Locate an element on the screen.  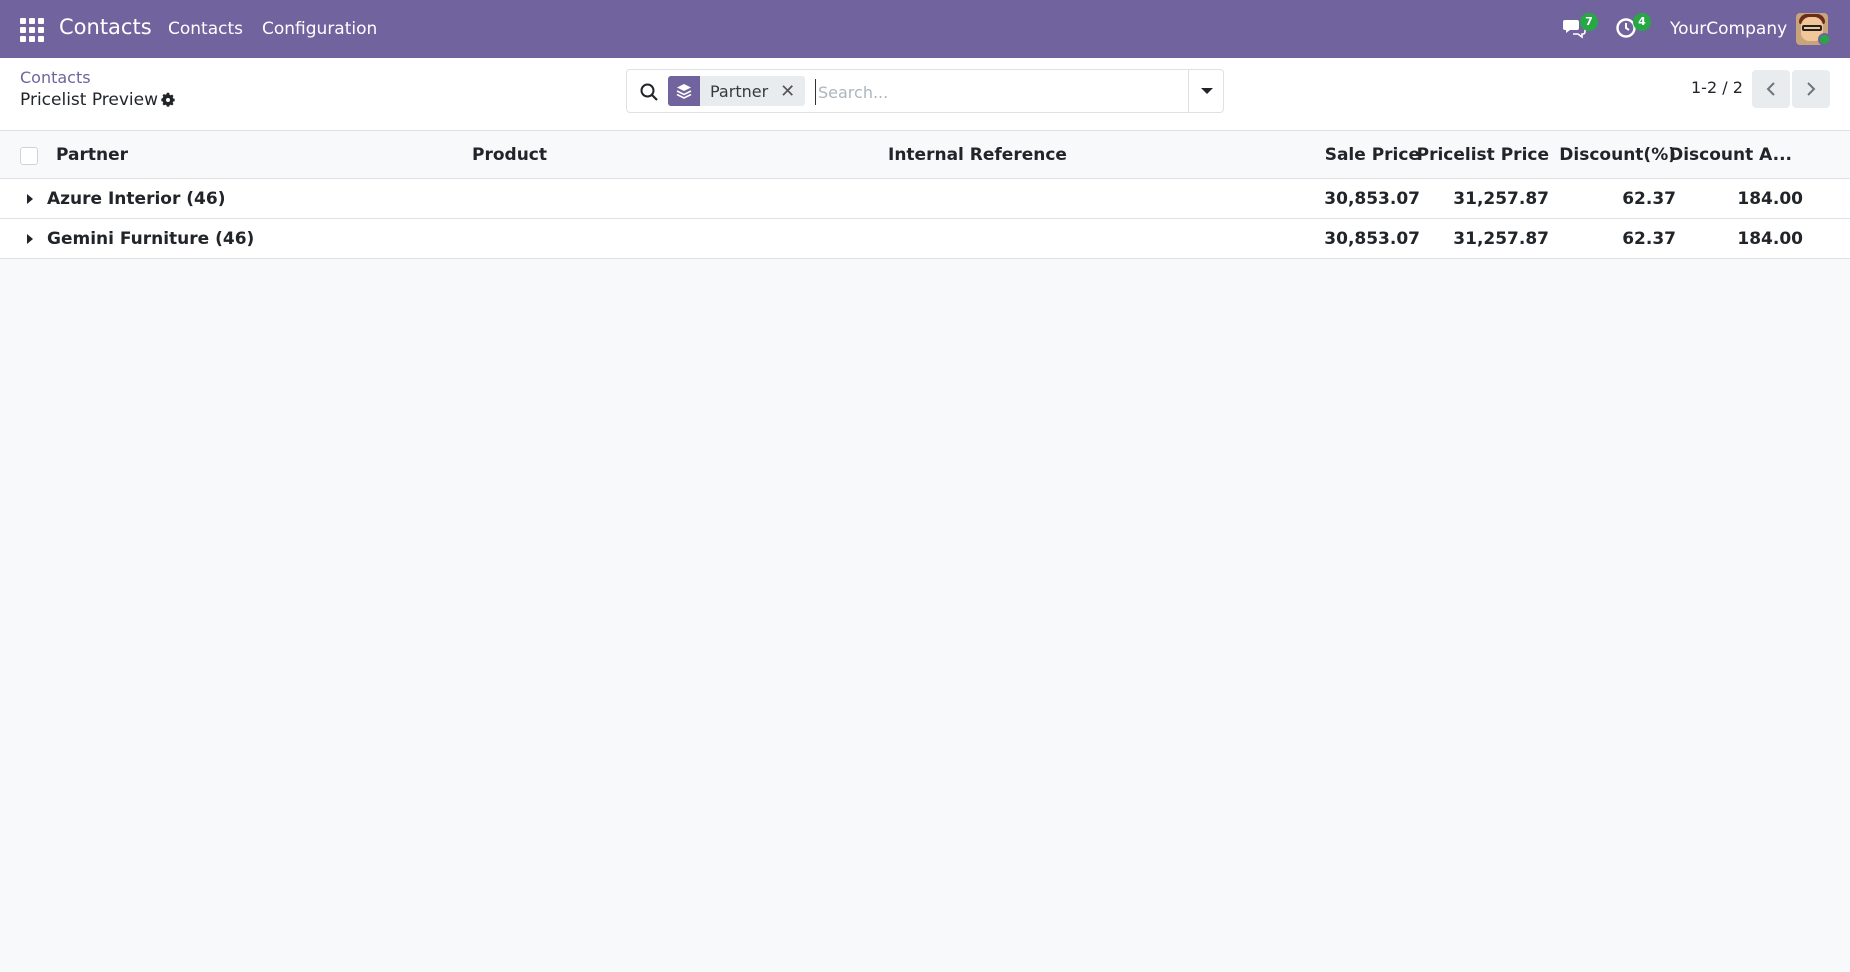
online-status-indicator is located at coordinates (1824, 39).